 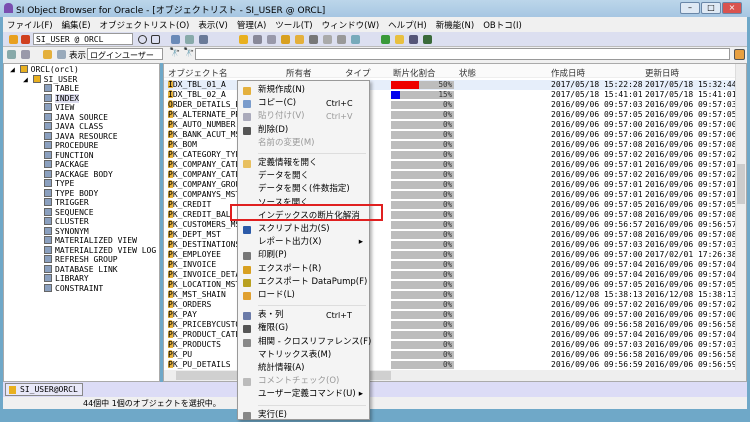 I want to click on options-icon, so click(x=739, y=54).